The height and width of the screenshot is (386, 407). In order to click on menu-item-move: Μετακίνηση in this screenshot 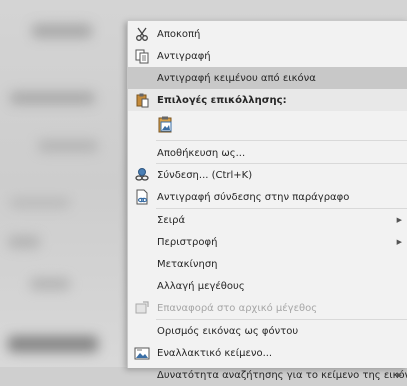, I will do `click(267, 264)`.